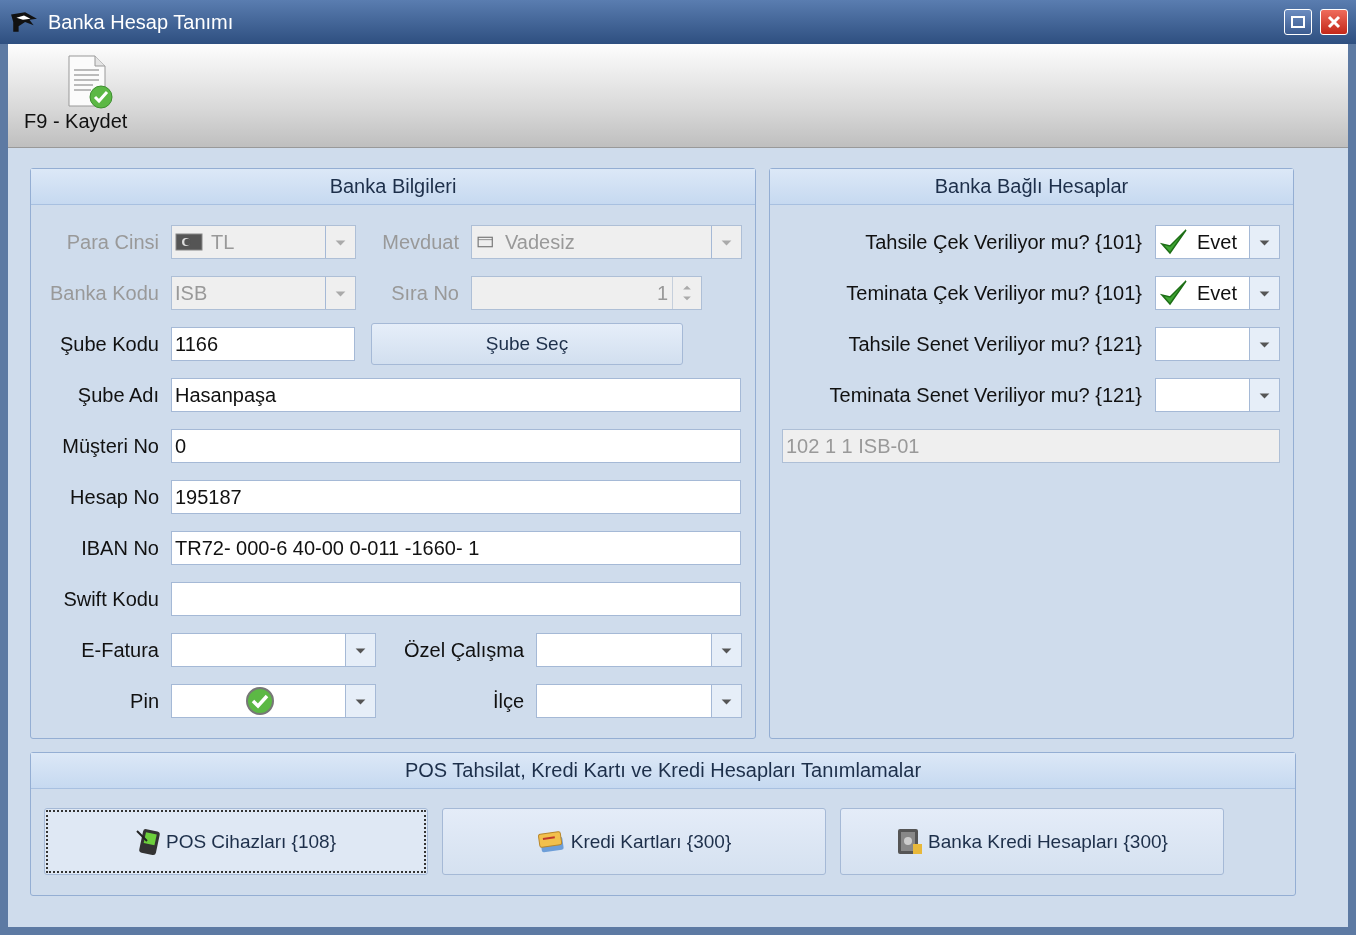 This screenshot has width=1356, height=935. Describe the element at coordinates (236, 841) in the screenshot. I see `pos-button: POS Cihazları {108}` at that location.